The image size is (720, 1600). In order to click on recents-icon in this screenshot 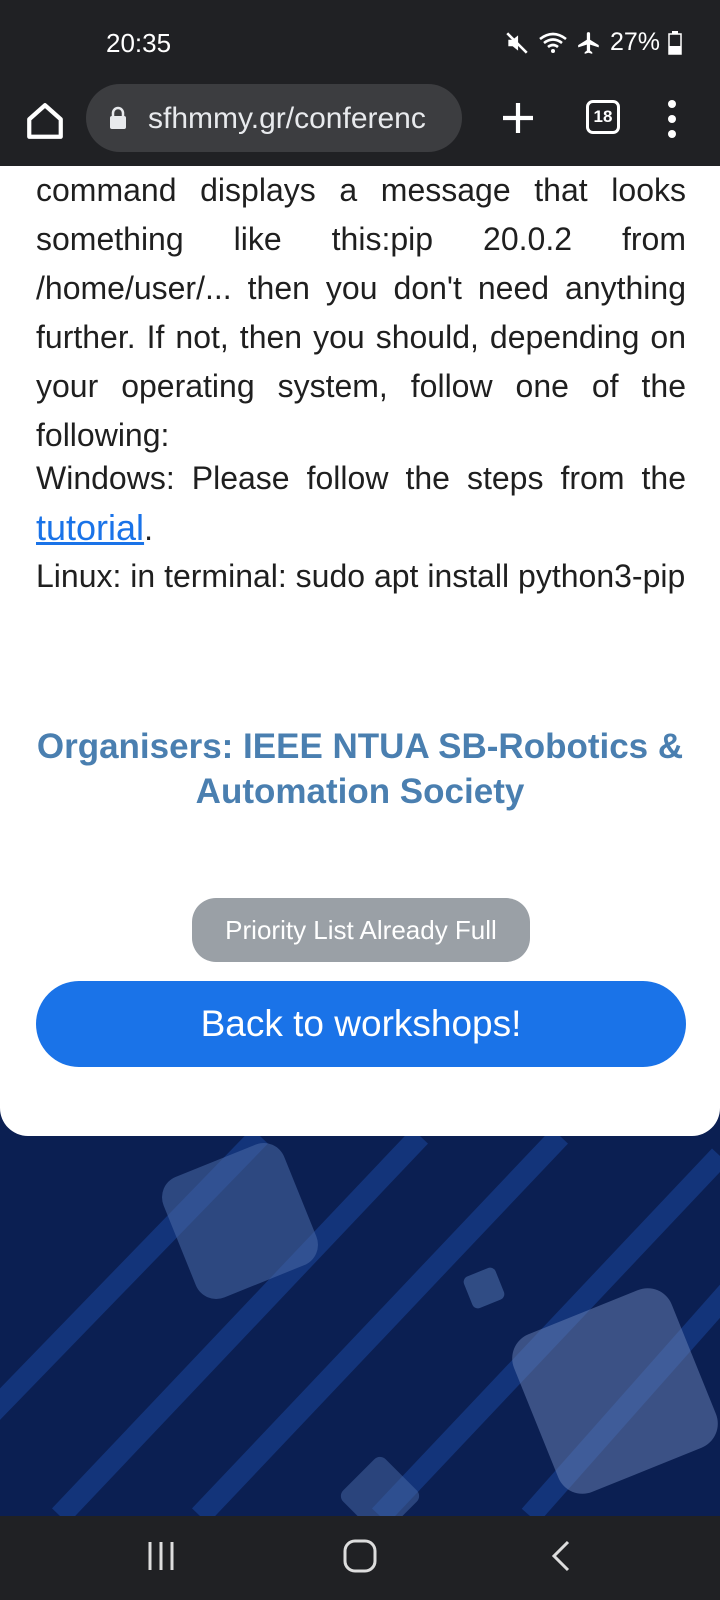, I will do `click(161, 1556)`.